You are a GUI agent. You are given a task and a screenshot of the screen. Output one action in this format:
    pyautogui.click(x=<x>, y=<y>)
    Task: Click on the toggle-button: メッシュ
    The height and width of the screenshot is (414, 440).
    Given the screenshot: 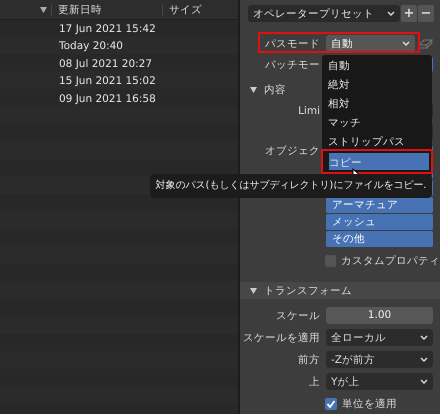 What is the action you would take?
    pyautogui.click(x=379, y=222)
    